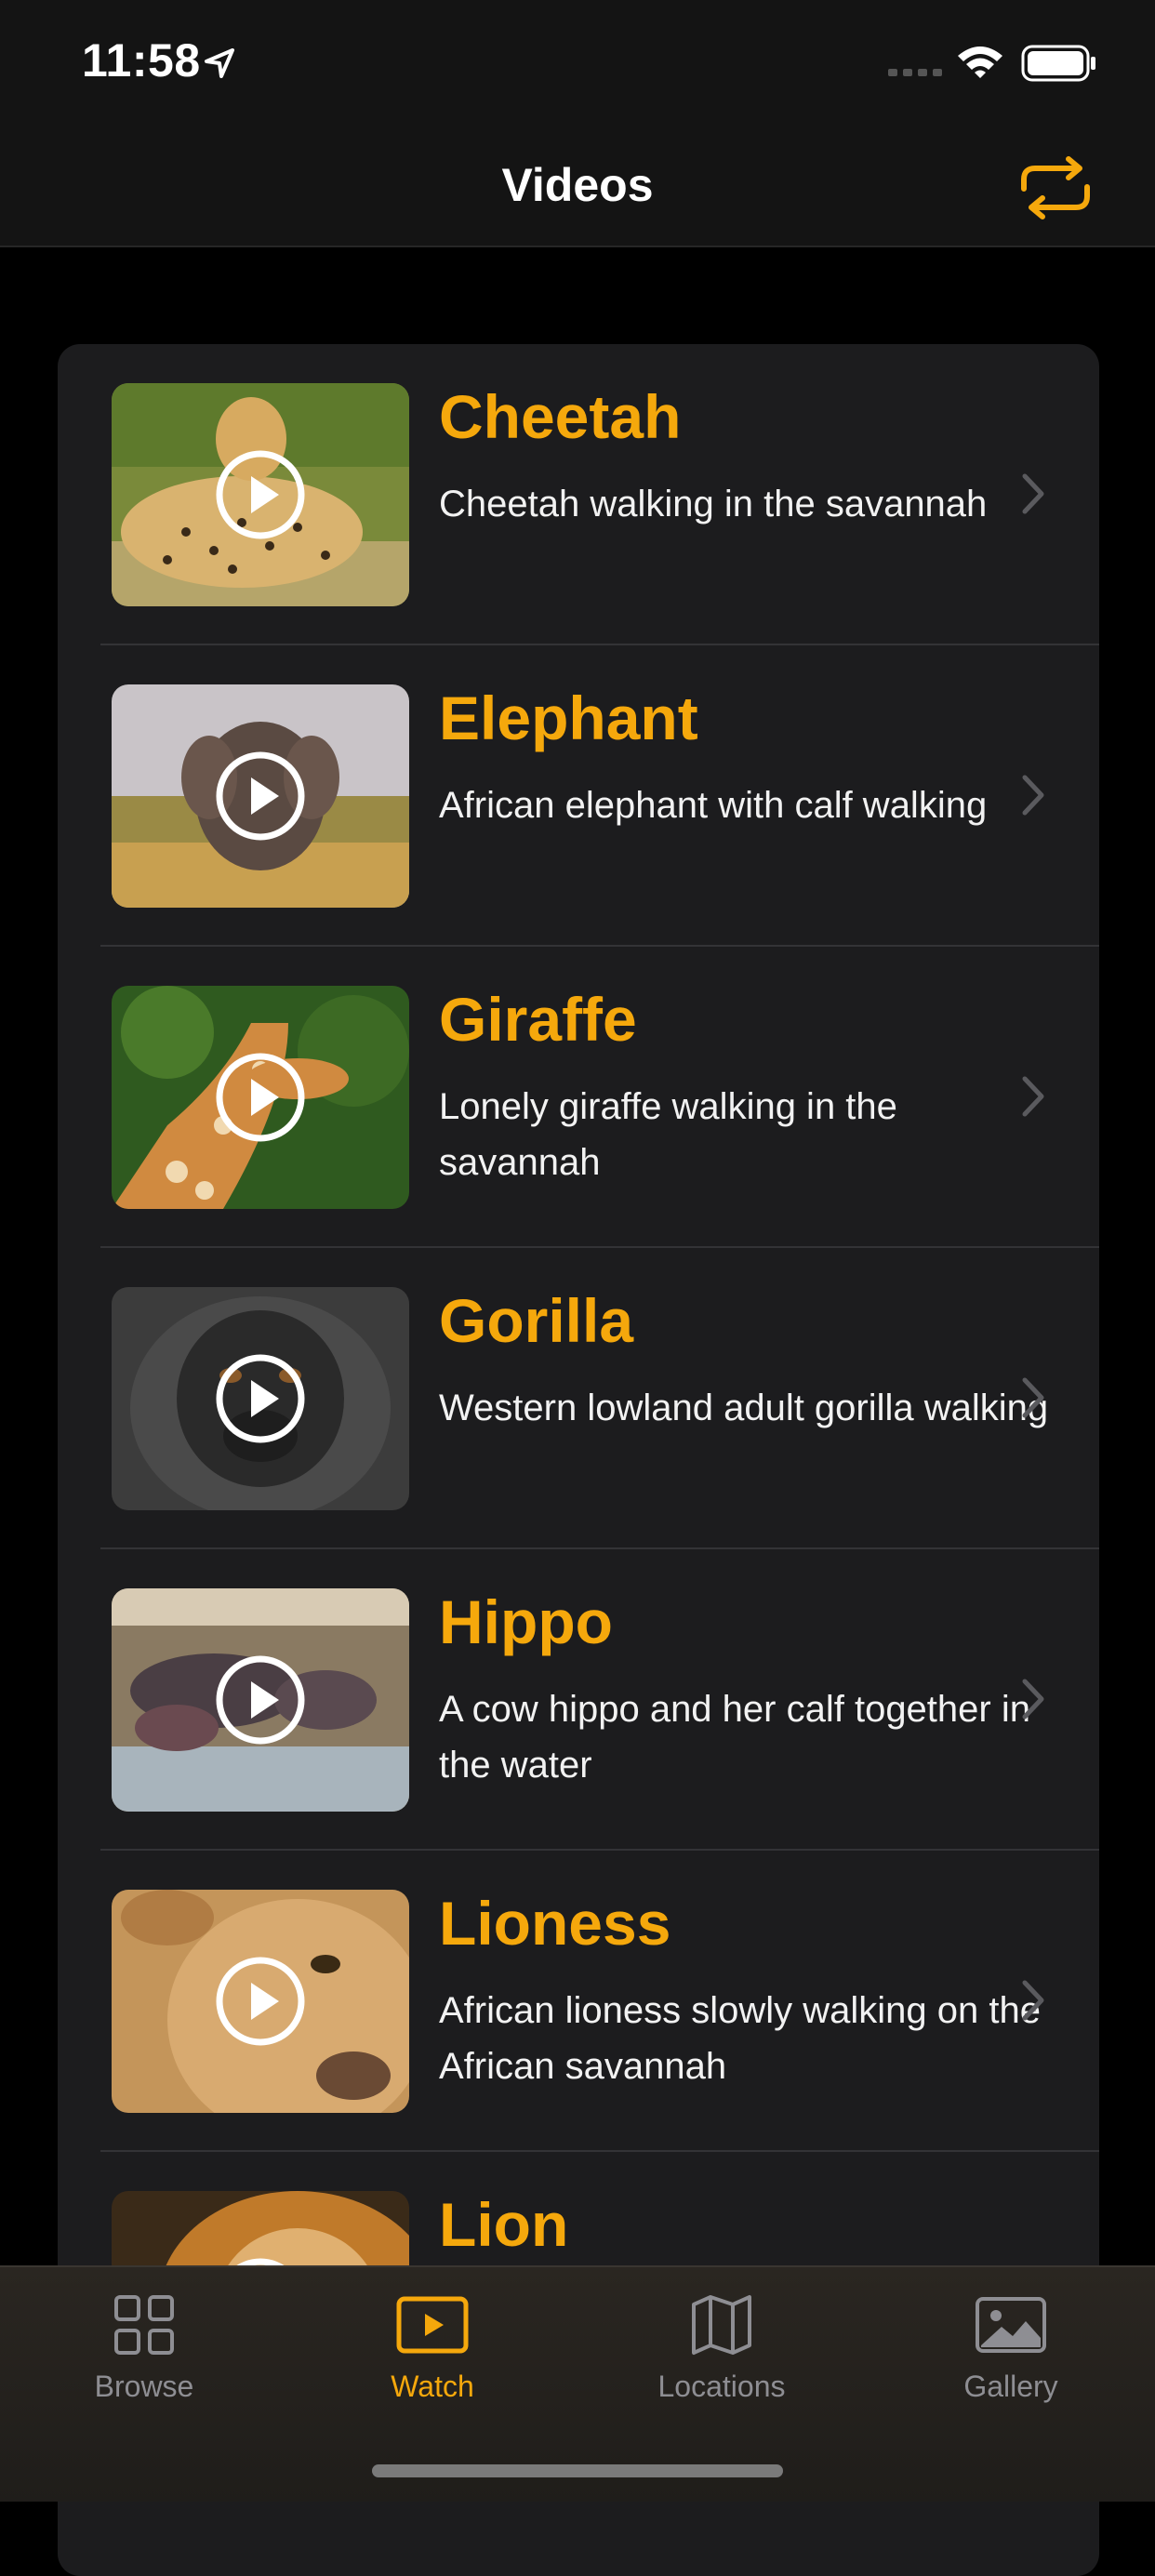 The width and height of the screenshot is (1155, 2576). Describe the element at coordinates (1010, 2386) in the screenshot. I see `tab-label: Gallery` at that location.